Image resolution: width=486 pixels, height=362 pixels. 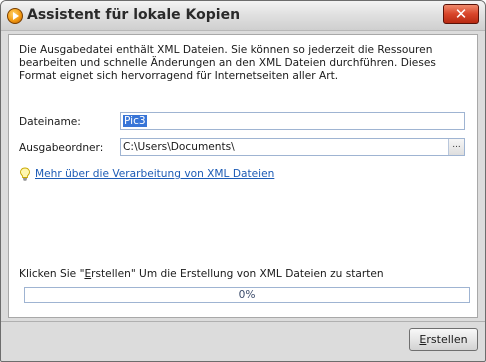 I want to click on lightbulb-icon, so click(x=25, y=174).